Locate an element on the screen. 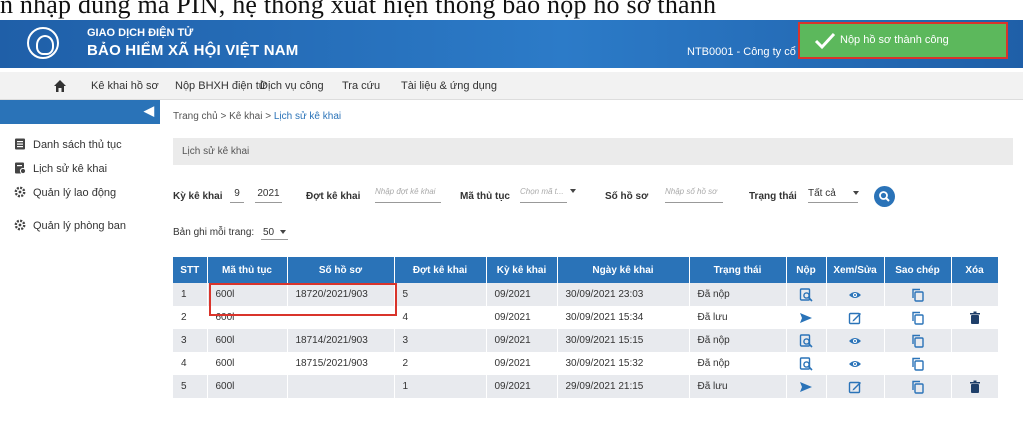 Image resolution: width=1023 pixels, height=428 pixels. cell-trang-thai: Đã lưu is located at coordinates (738, 317).